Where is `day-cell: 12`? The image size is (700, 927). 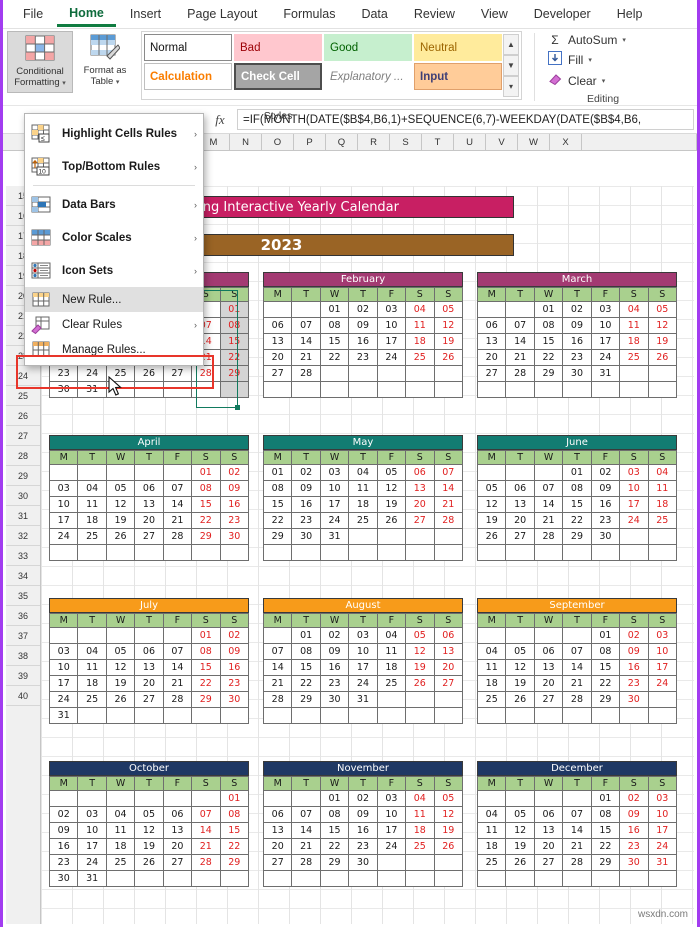
day-cell: 12 is located at coordinates (662, 325).